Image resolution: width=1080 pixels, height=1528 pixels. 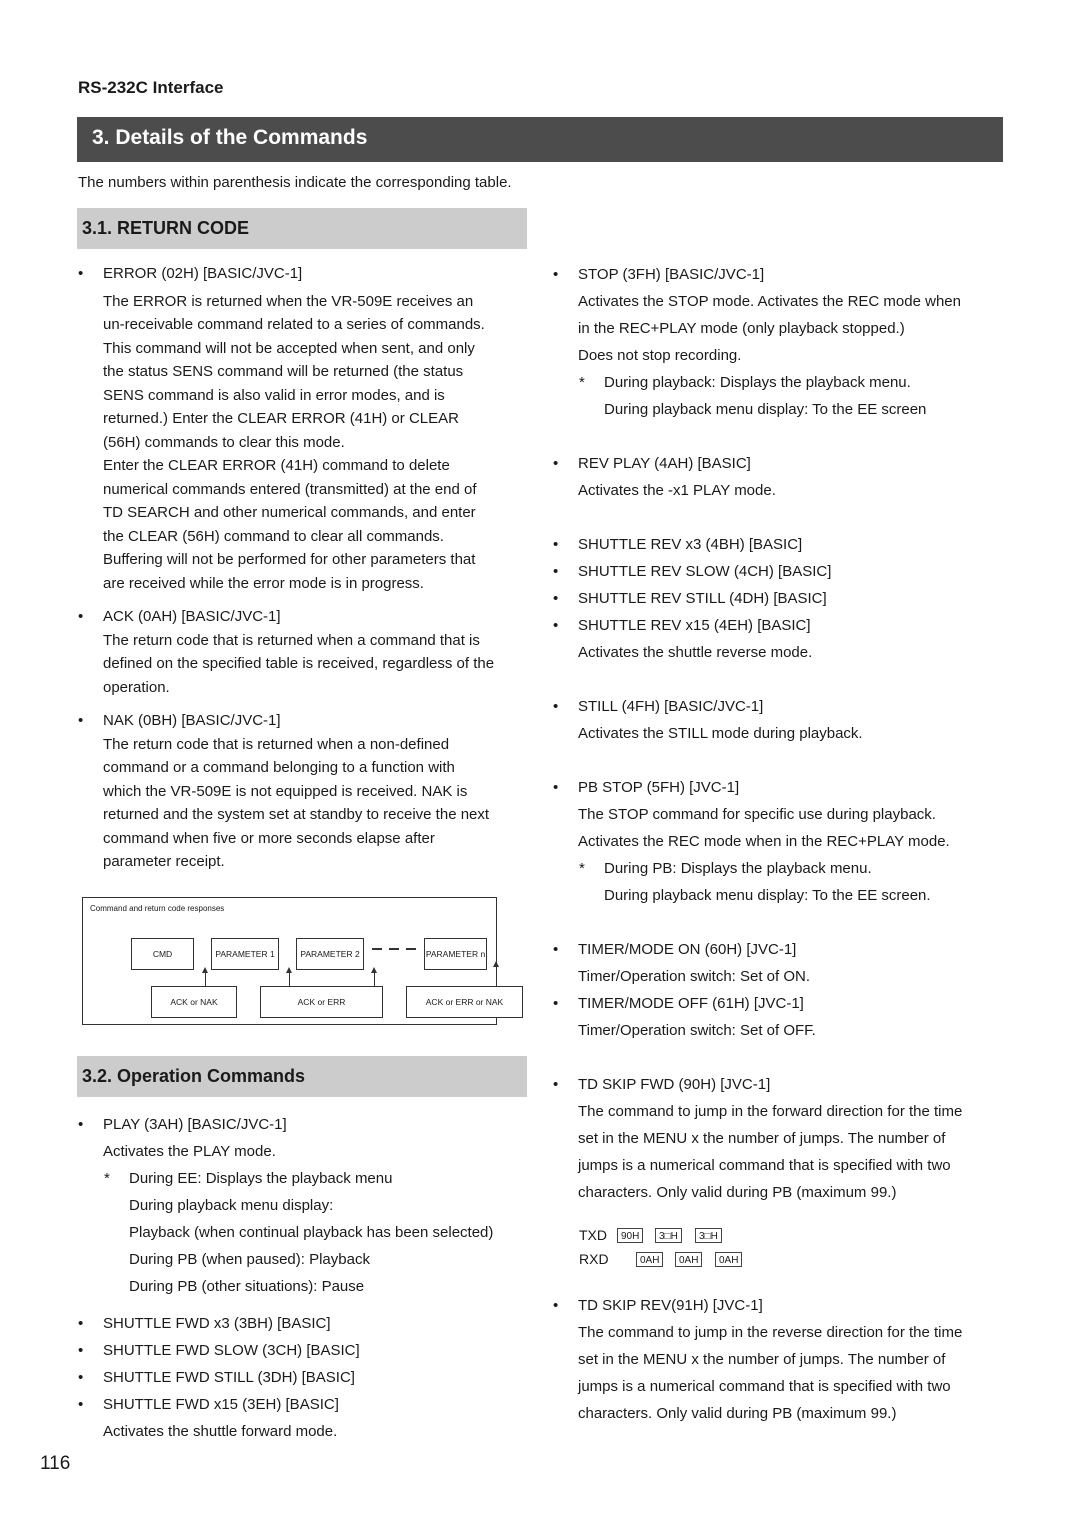 I want to click on item-title: SHUTTLE FWD SLOW (3CH) [BASIC], so click(x=231, y=1350).